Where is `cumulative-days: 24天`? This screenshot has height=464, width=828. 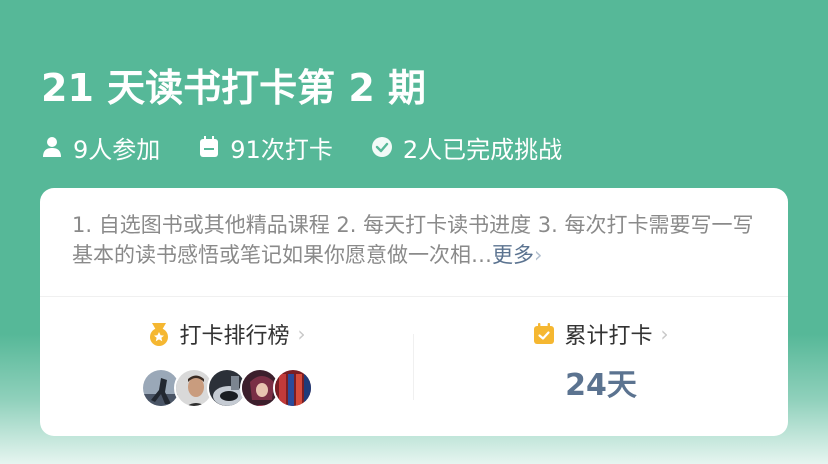 cumulative-days: 24天 is located at coordinates (601, 385).